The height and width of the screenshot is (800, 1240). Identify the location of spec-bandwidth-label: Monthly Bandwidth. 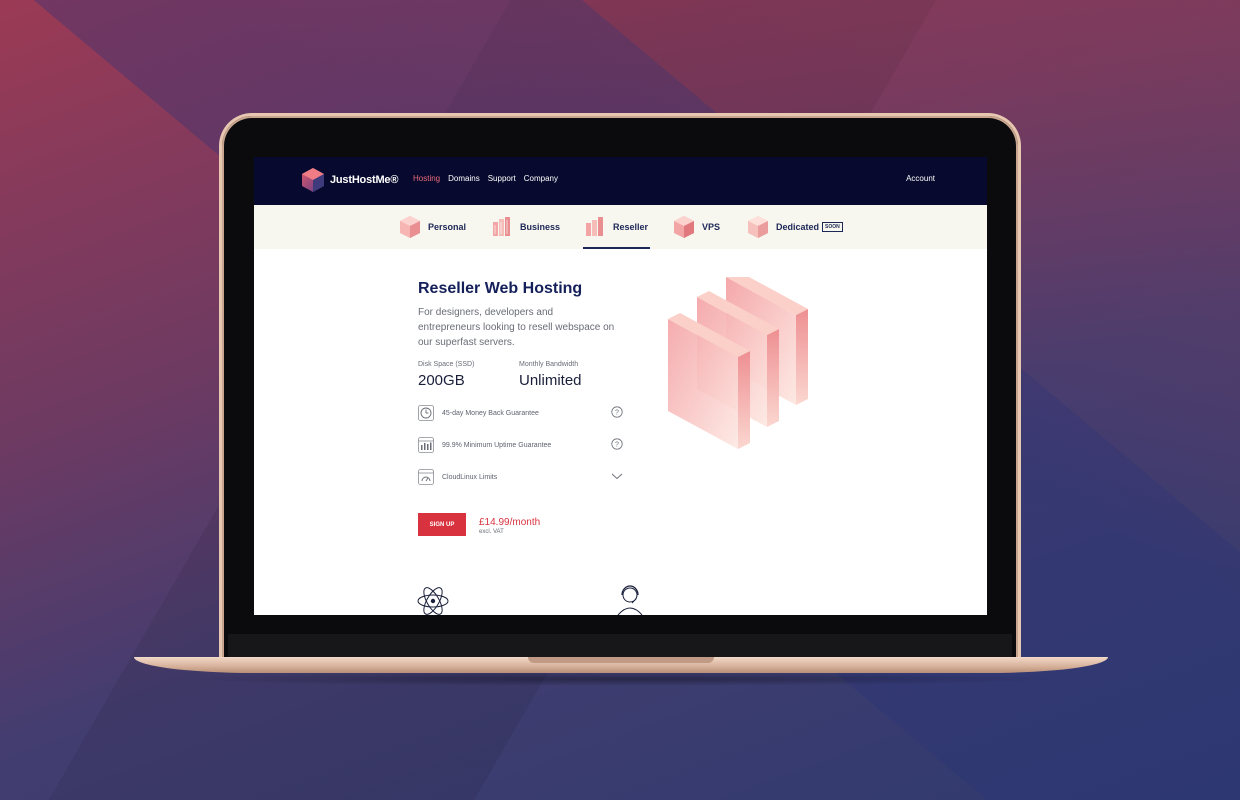
(549, 364).